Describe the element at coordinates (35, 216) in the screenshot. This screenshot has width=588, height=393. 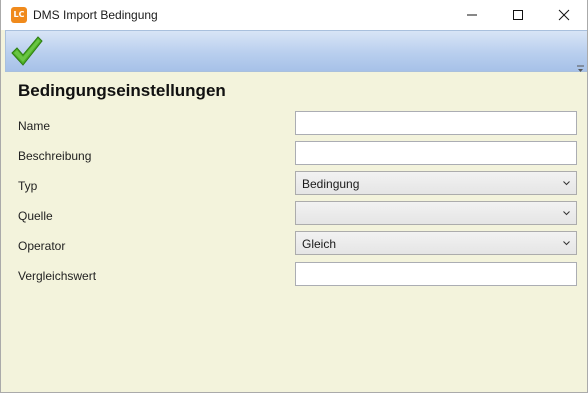
I see `quelle-label: Quelle` at that location.